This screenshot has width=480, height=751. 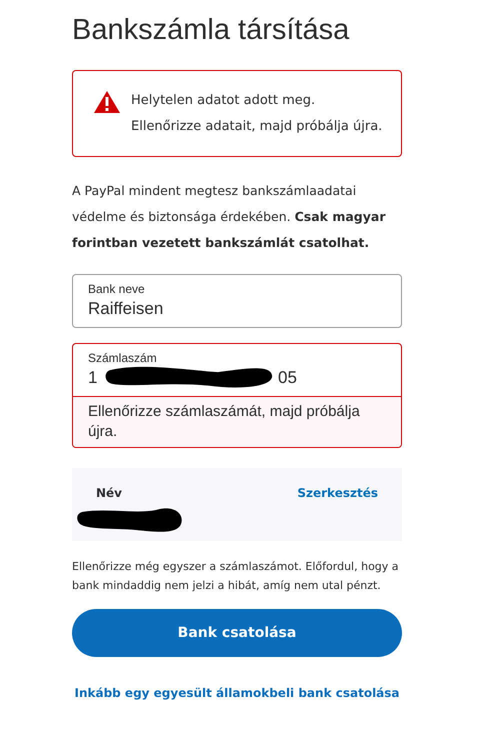 What do you see at coordinates (287, 378) in the screenshot?
I see `field-value: 05` at bounding box center [287, 378].